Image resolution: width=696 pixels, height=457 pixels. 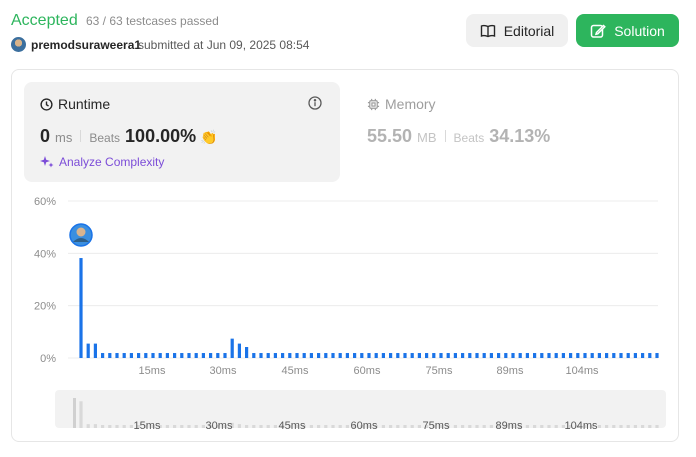 What do you see at coordinates (439, 371) in the screenshot?
I see `x-tick-label: 75ms` at bounding box center [439, 371].